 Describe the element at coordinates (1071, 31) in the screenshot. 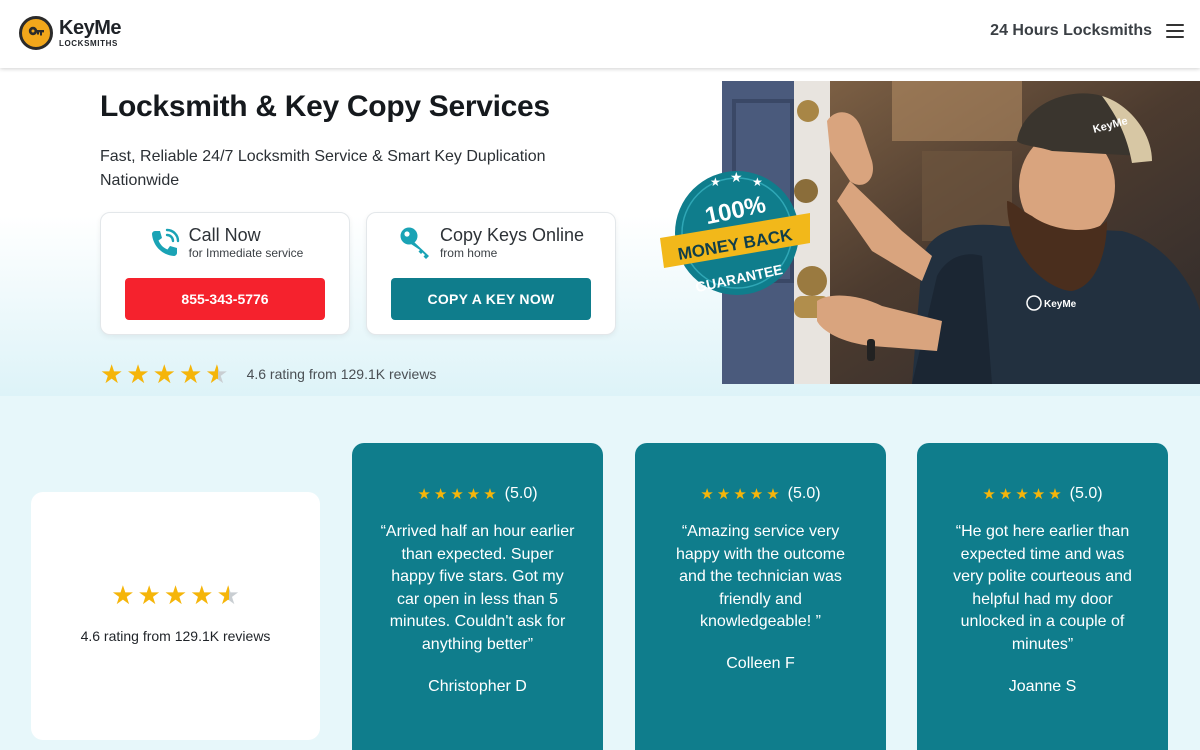

I see `24-hours-locksmiths-link: 24 Hours Locksmiths` at that location.